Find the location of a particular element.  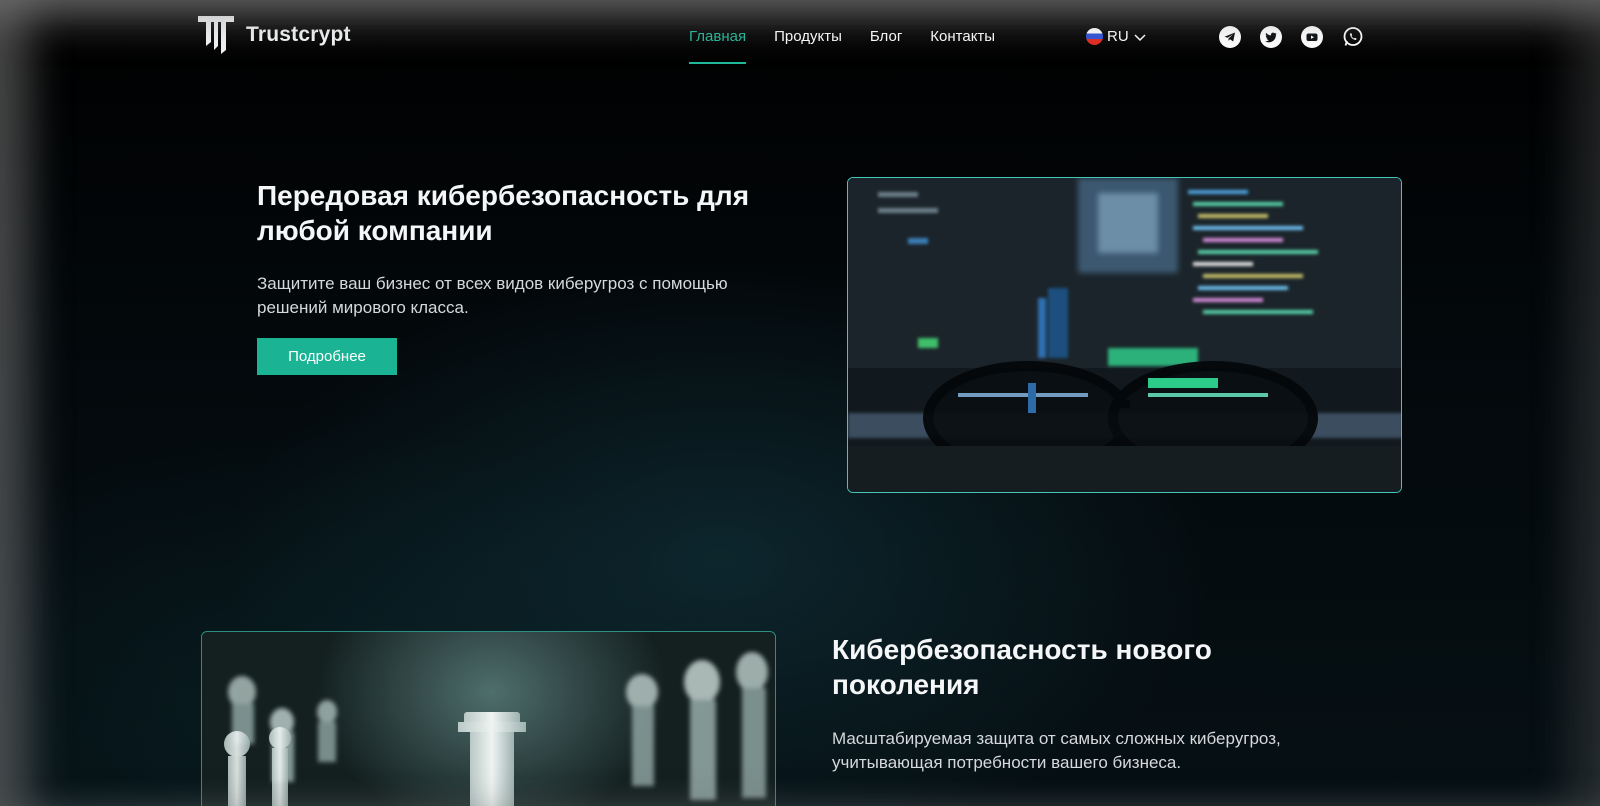

main-nav: Главная Продукты Блог Контакты is located at coordinates (842, 46).